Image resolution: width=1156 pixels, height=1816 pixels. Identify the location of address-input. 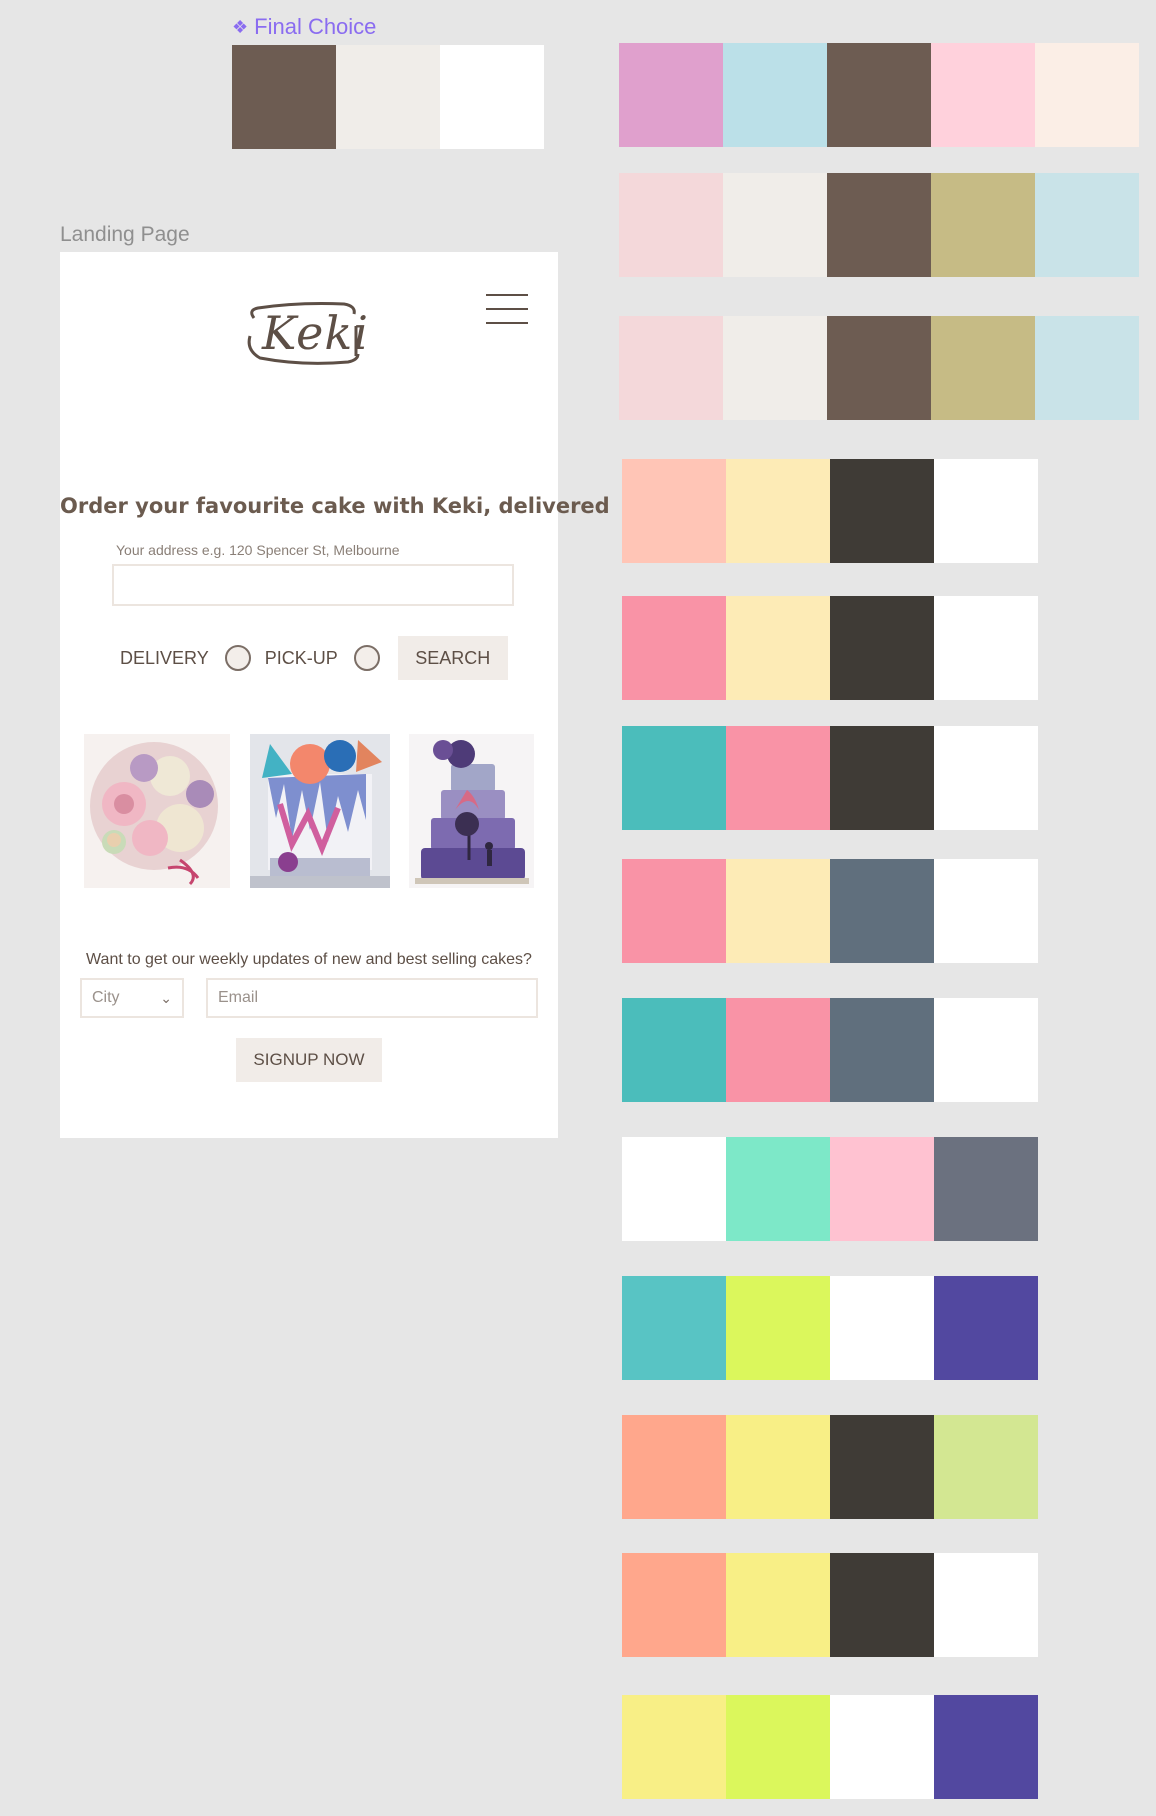
(313, 585).